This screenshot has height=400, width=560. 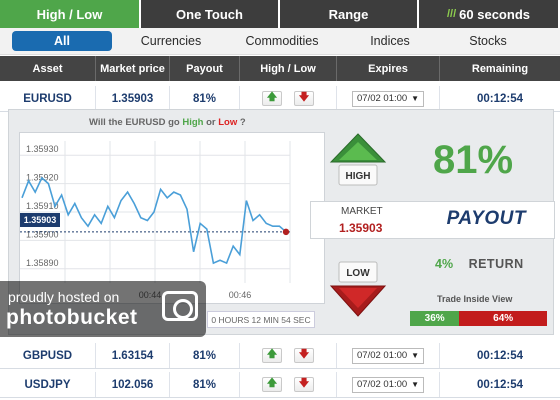 I want to click on low-button-label: LOW, so click(x=358, y=273).